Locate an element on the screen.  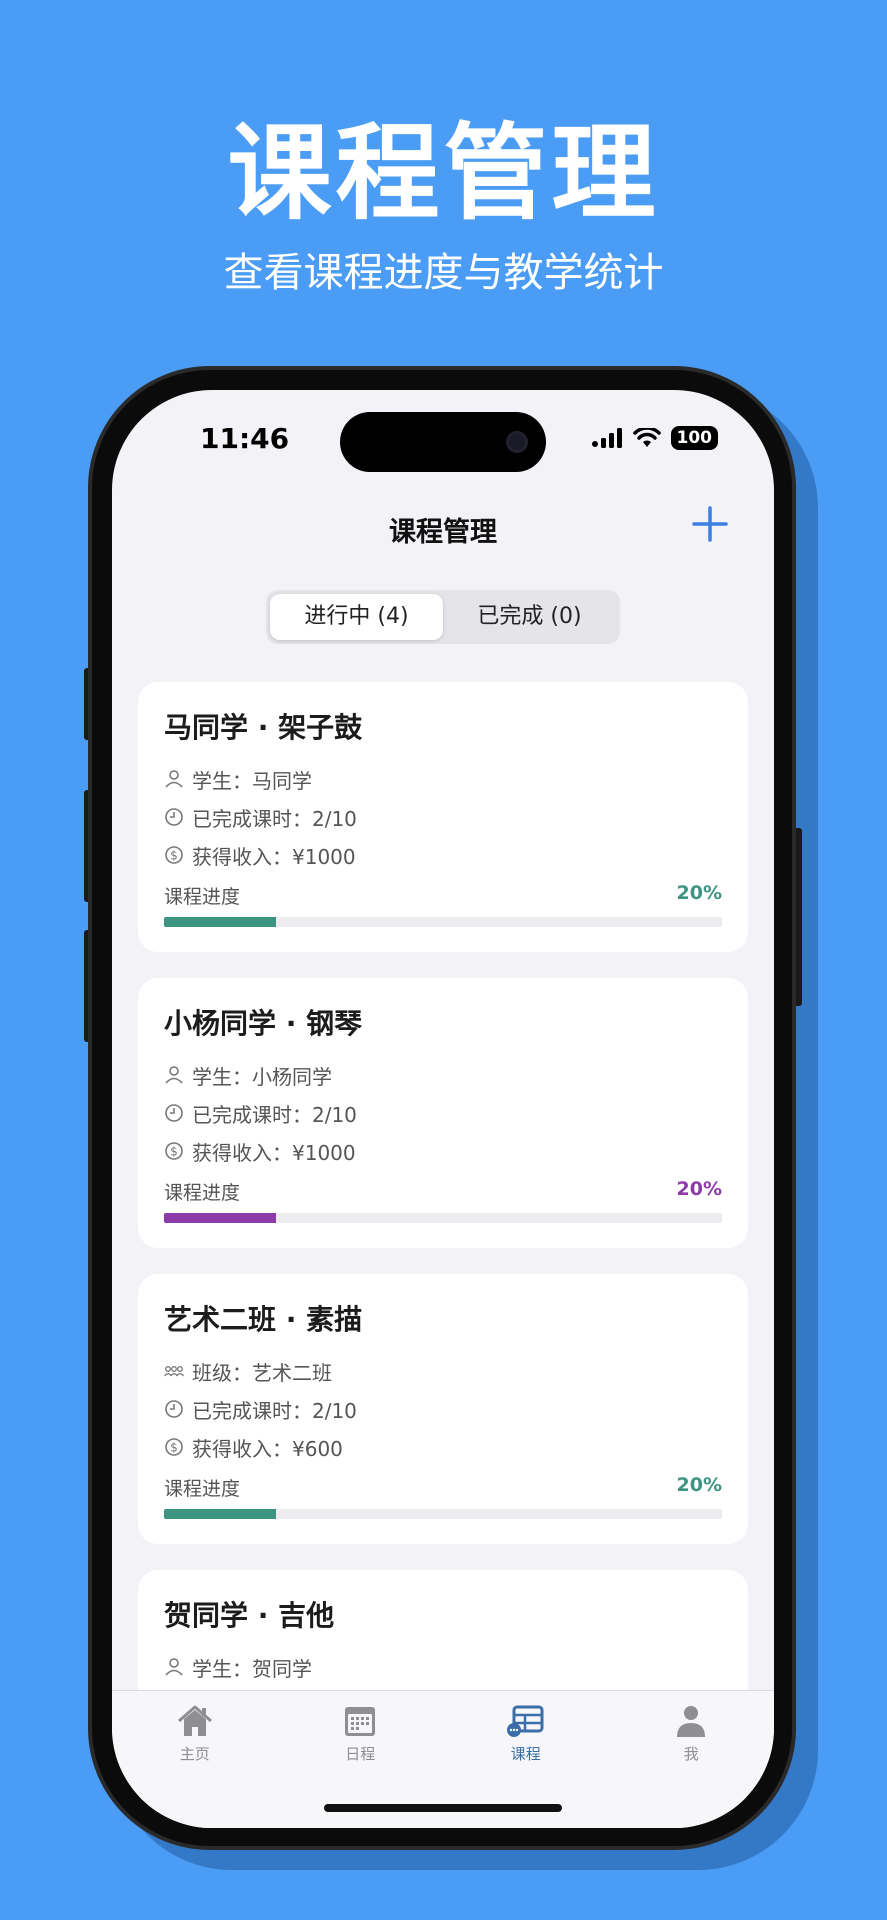
battery-indicator: 100 is located at coordinates (694, 438).